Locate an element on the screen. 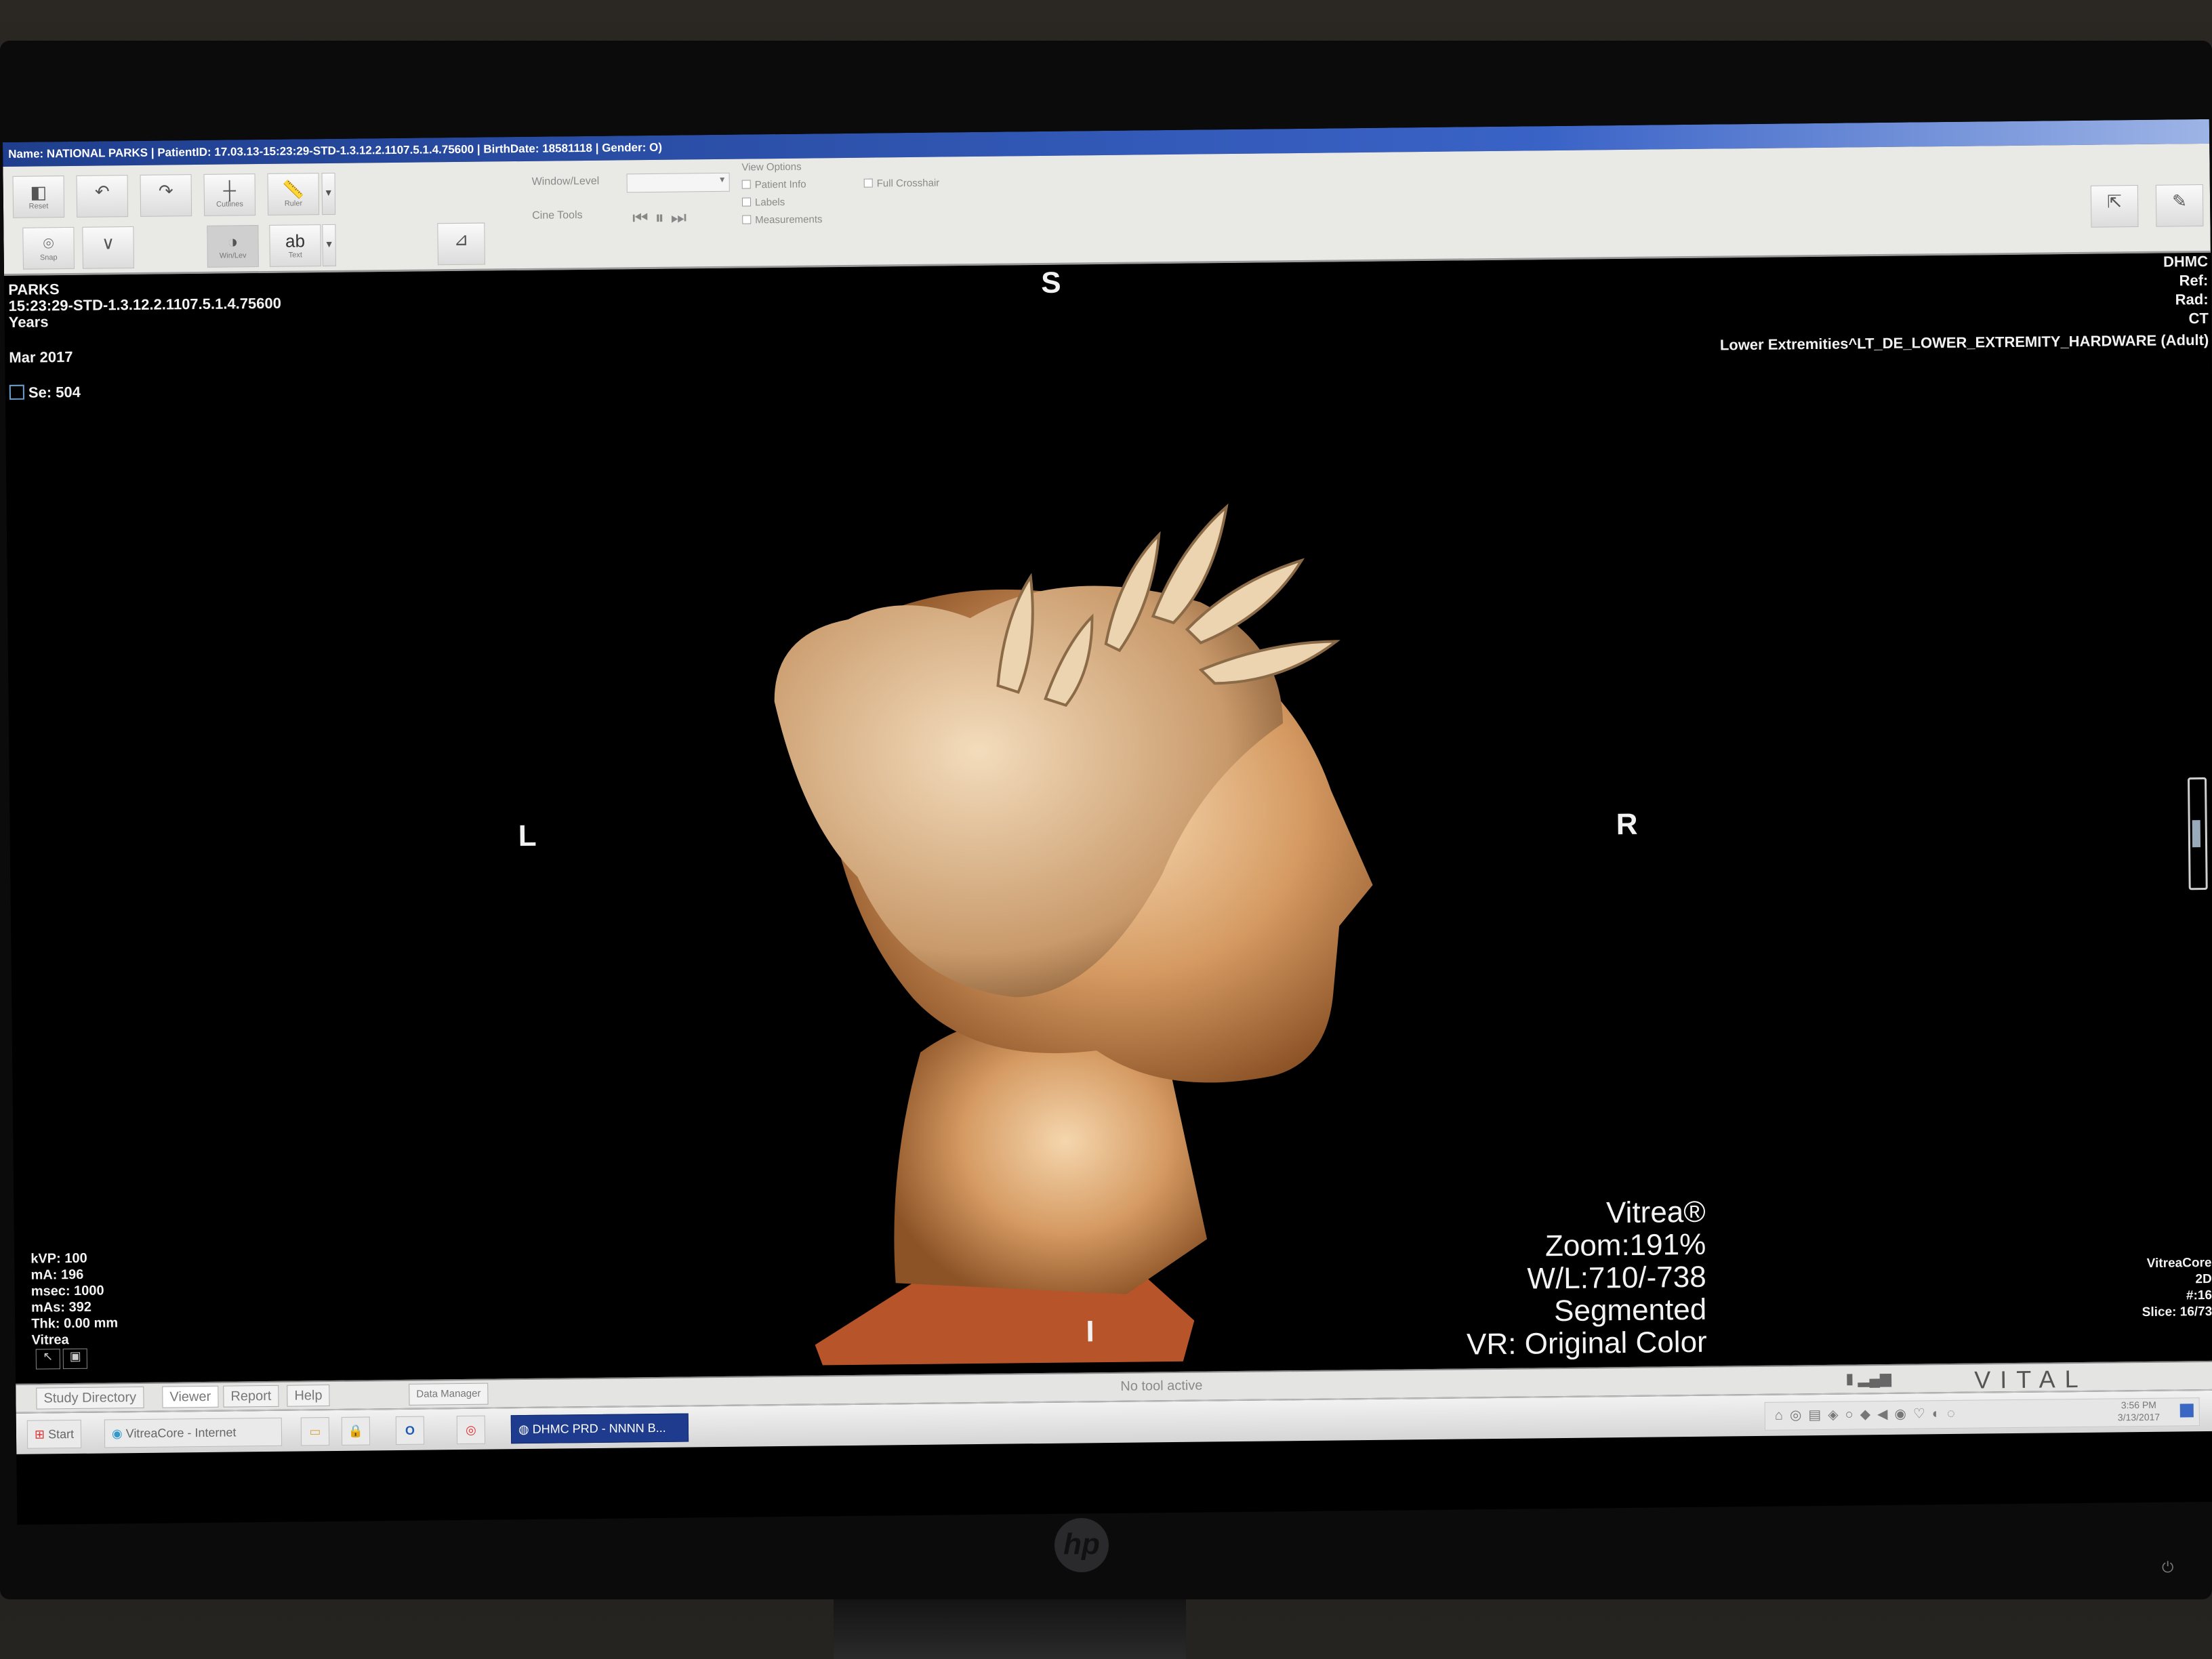 Image resolution: width=2212 pixels, height=1659 pixels. measure-button: ∨ is located at coordinates (108, 248).